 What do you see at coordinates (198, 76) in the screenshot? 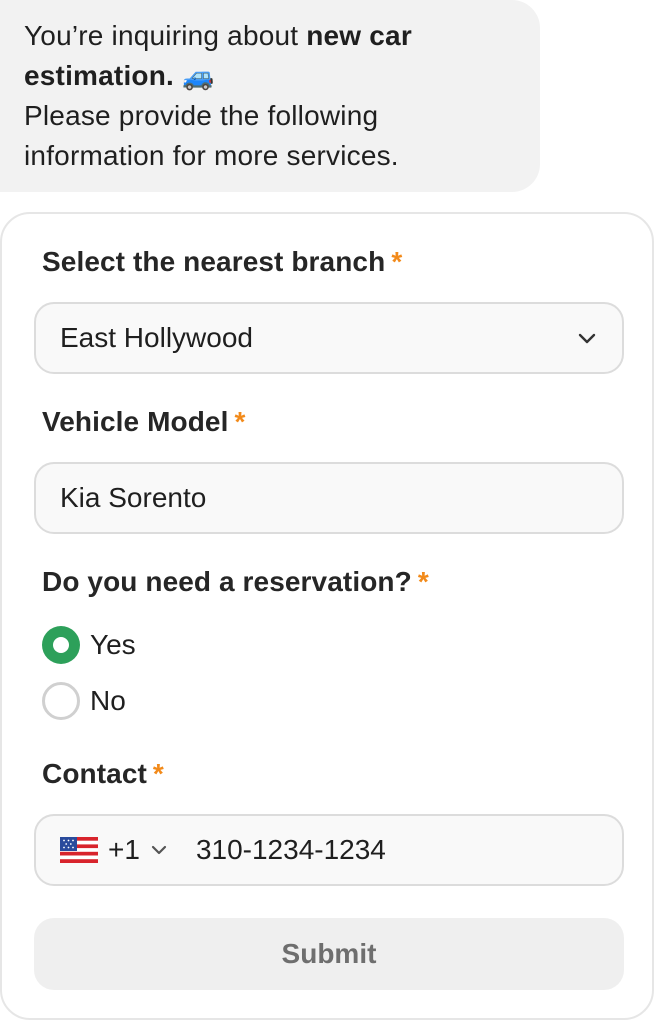
I see `car-icon: 🚙` at bounding box center [198, 76].